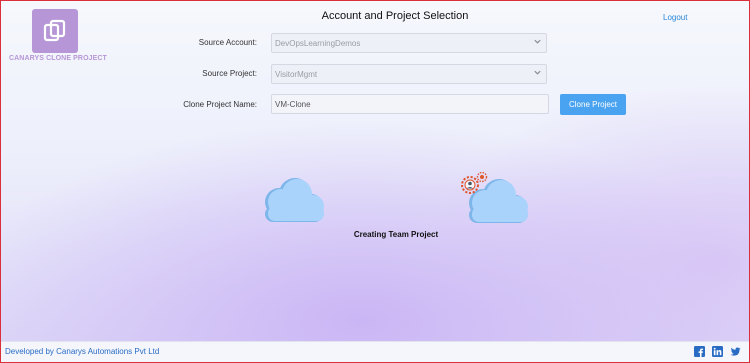 This screenshot has width=750, height=363. Describe the element at coordinates (58, 58) in the screenshot. I see `logo-text: CANARYS CLONE PROJECT` at that location.